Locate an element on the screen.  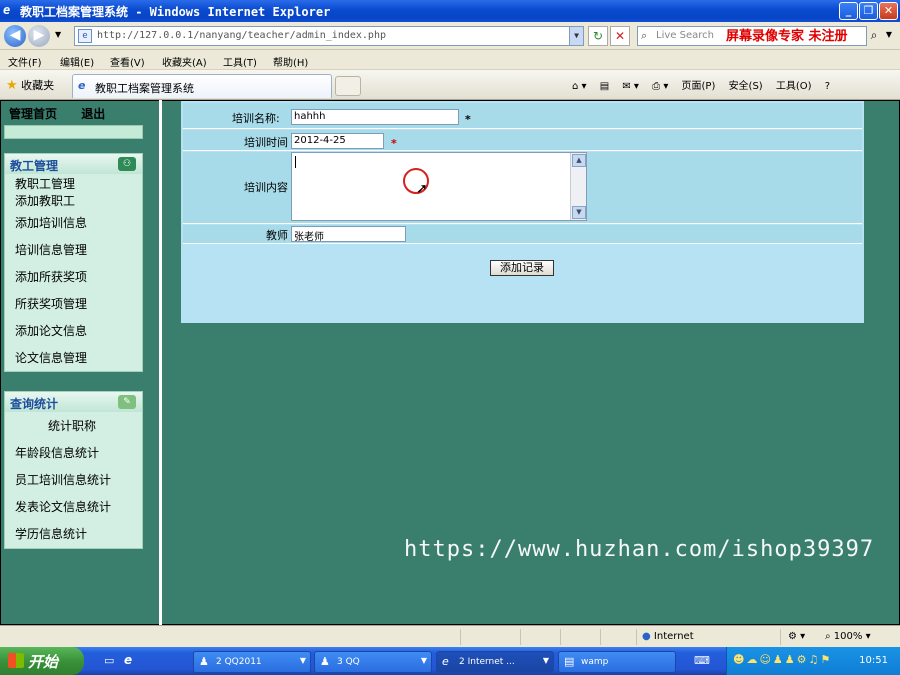
window-title: 教职工档案管理系统 - Windows Internet Explorer is located at coordinates (175, 12).